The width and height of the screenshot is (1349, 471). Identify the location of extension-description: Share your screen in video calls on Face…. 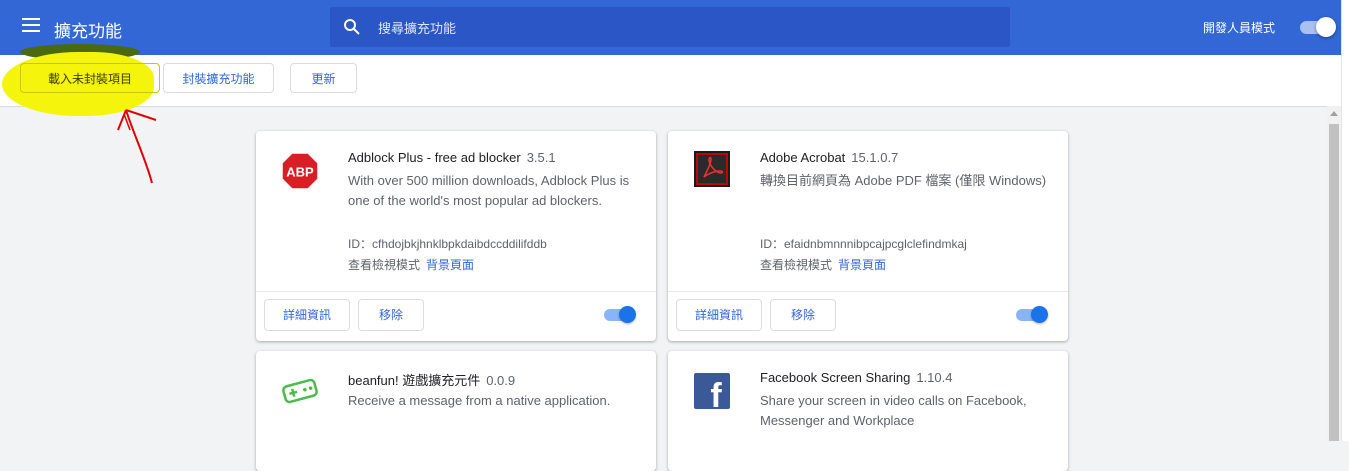
(893, 410).